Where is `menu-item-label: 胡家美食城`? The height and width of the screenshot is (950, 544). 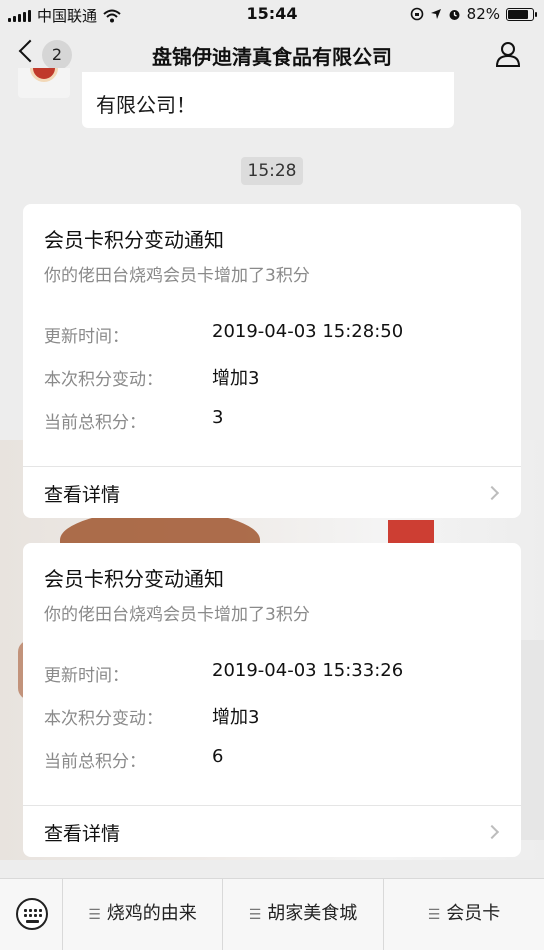
menu-item-label: 胡家美食城 is located at coordinates (312, 913).